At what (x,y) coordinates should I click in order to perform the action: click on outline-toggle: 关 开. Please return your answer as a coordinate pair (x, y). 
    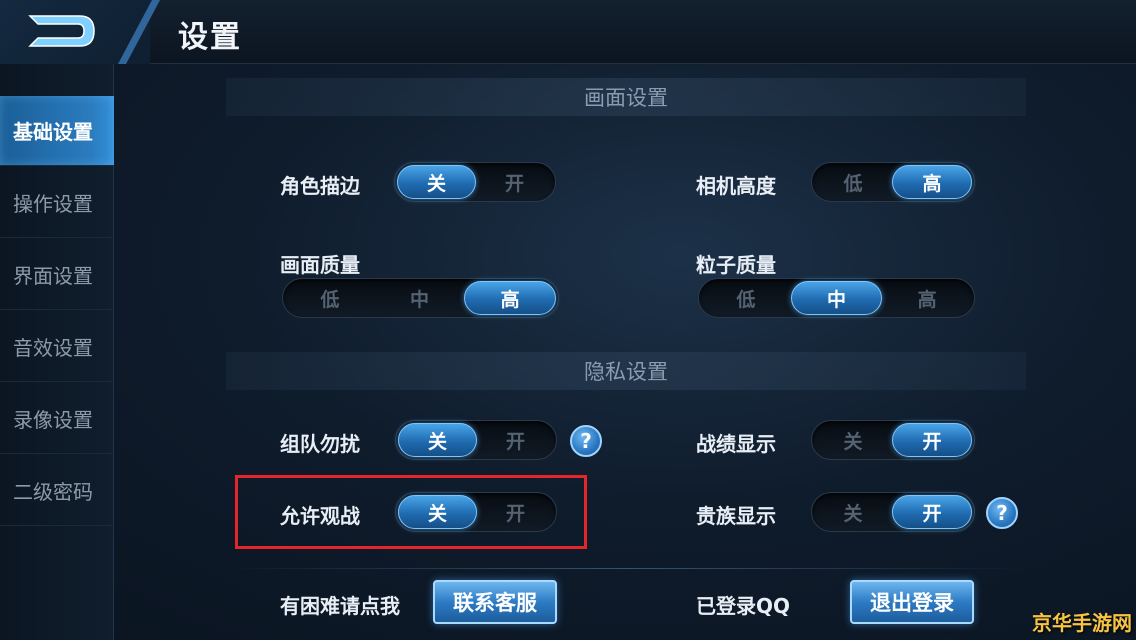
    Looking at the image, I should click on (475, 182).